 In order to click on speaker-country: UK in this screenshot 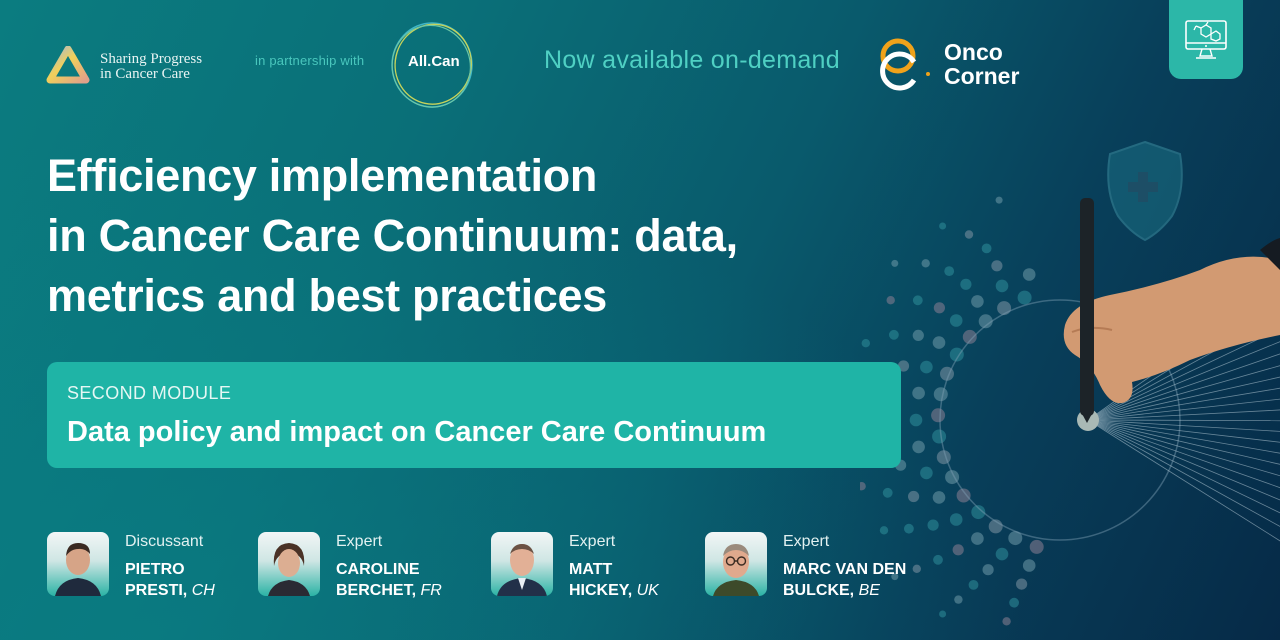, I will do `click(647, 590)`.